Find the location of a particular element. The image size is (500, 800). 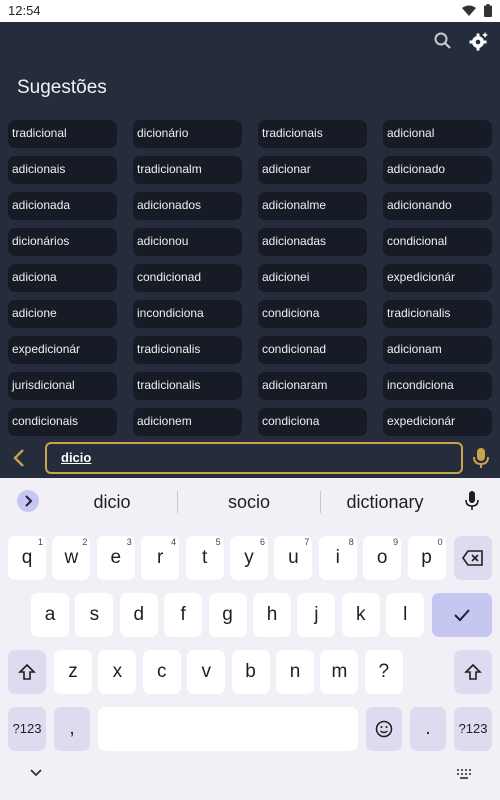

suggestion-chip: adicione is located at coordinates (62, 314).